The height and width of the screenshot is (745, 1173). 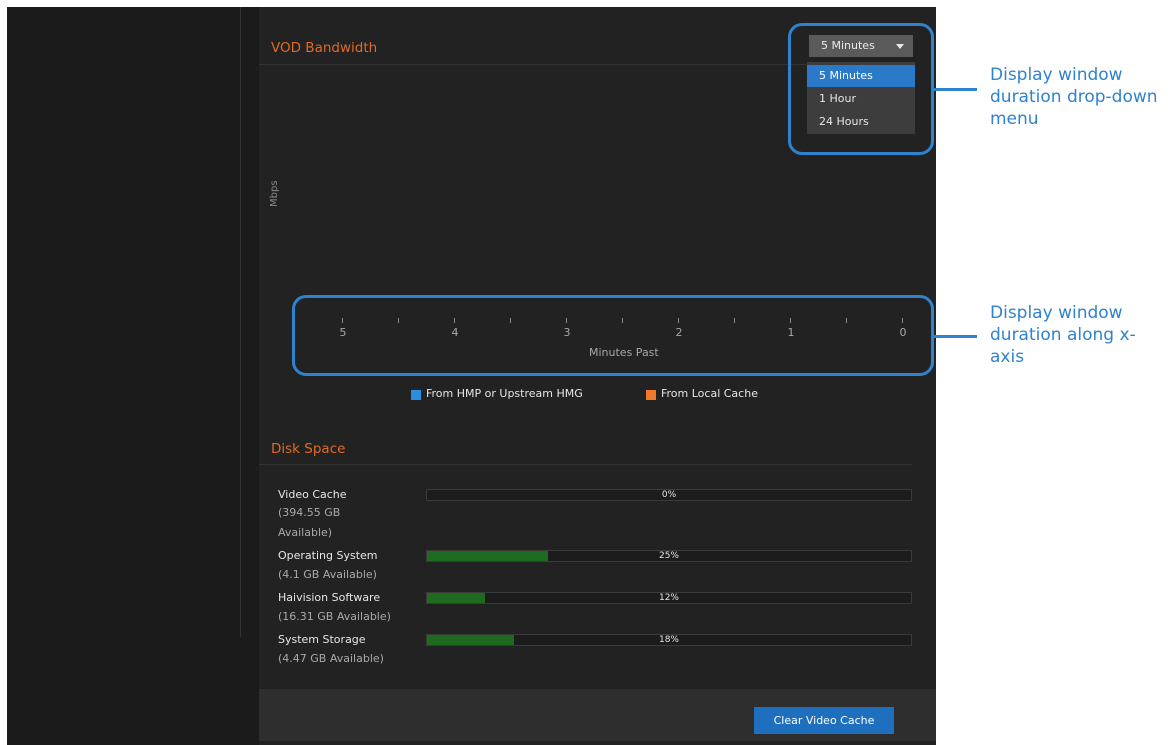 I want to click on panel-footer: Clear Video Cache, so click(x=597, y=715).